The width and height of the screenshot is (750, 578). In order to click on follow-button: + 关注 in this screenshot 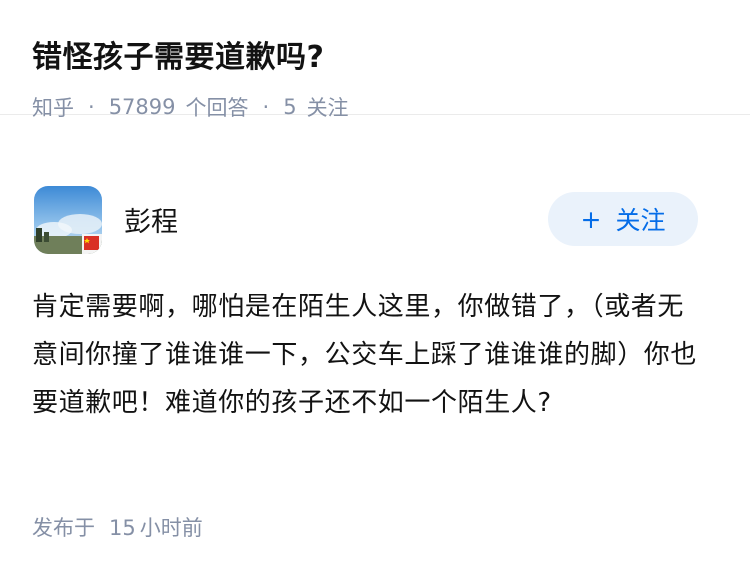, I will do `click(623, 219)`.